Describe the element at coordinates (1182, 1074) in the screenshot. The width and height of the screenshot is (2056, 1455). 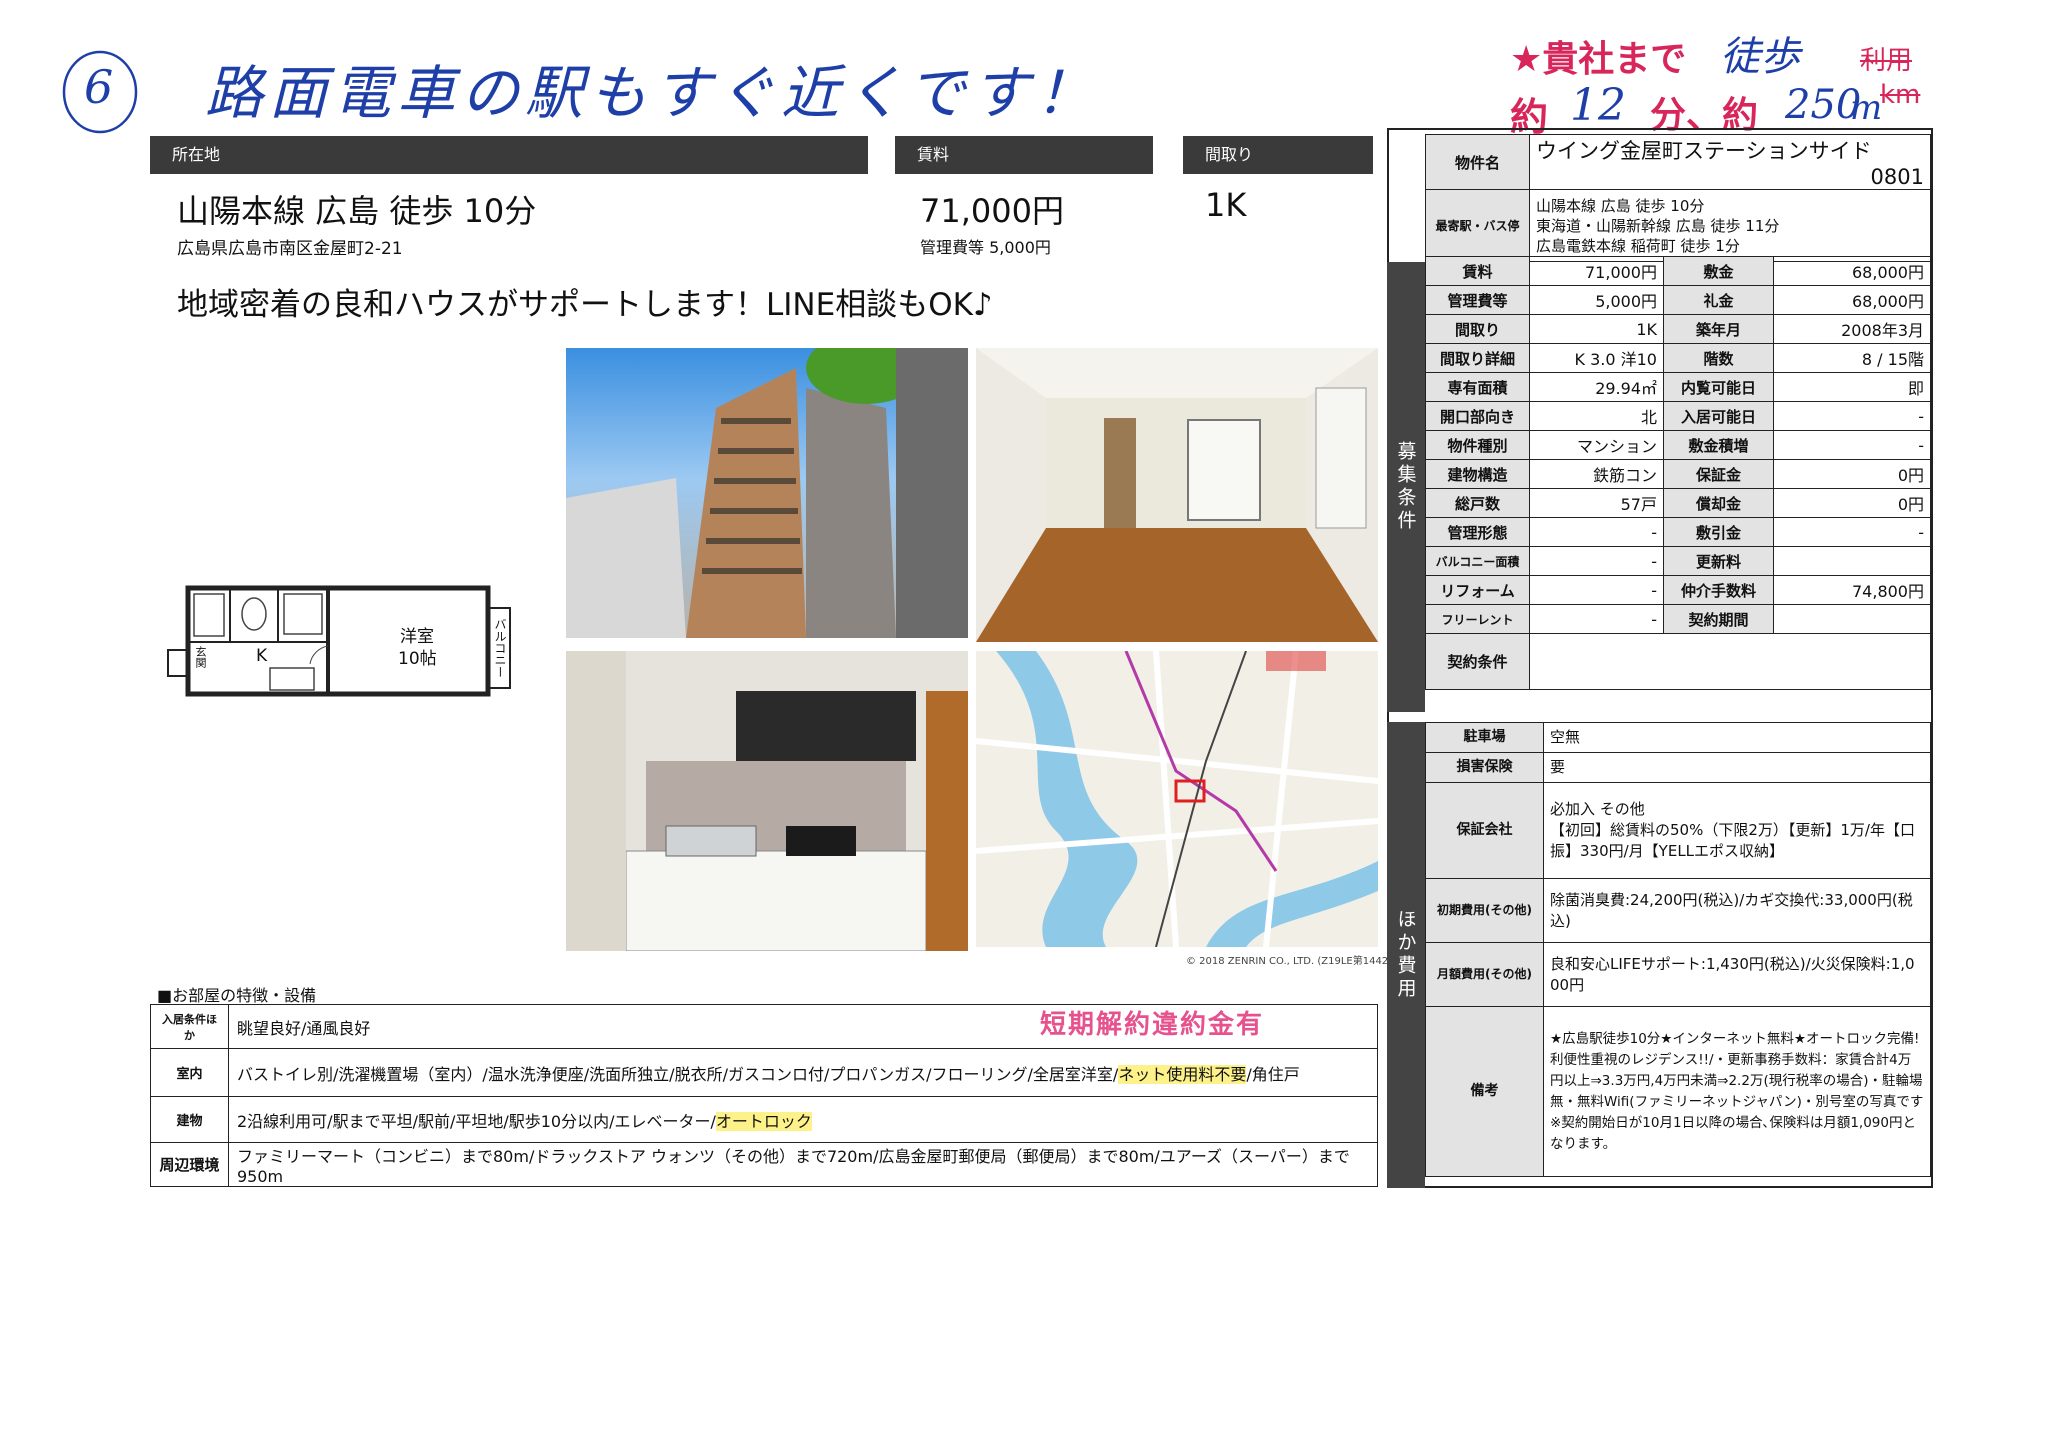
I see `highlighted-feature: ネット使用料不要` at that location.